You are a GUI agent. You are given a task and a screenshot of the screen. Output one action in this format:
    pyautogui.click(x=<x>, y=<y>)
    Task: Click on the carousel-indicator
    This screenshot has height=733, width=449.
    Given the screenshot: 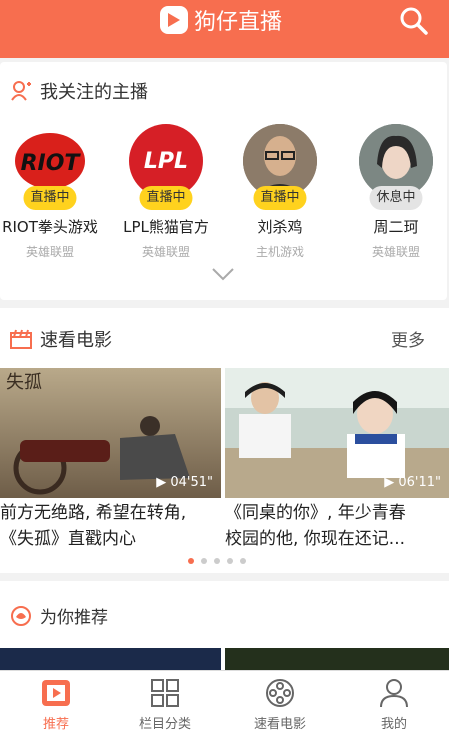 What is the action you would take?
    pyautogui.click(x=217, y=561)
    